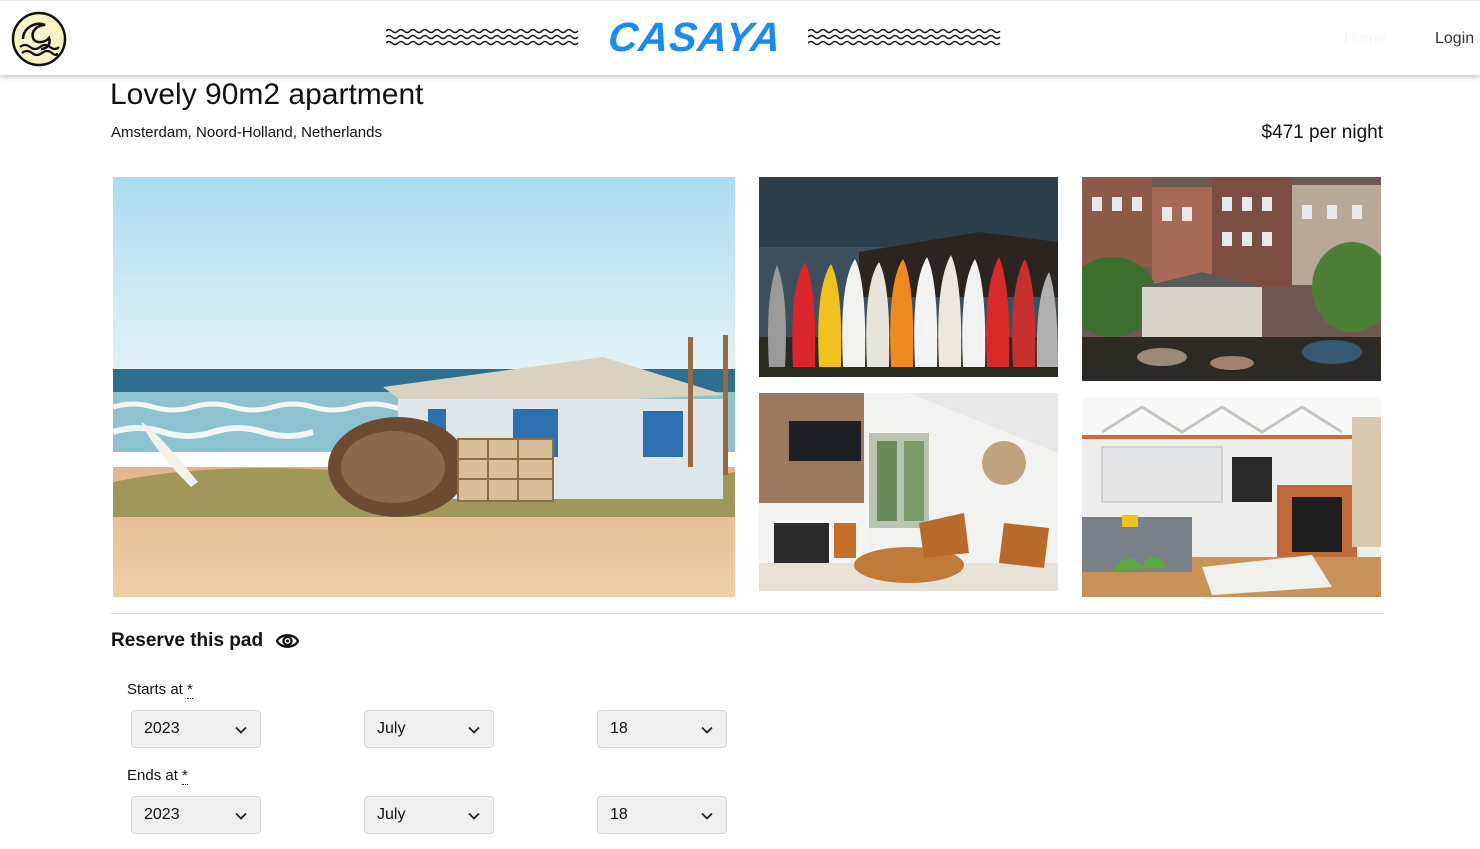 This screenshot has width=1480, height=849. I want to click on end-date-label: Ends at *, so click(157, 776).